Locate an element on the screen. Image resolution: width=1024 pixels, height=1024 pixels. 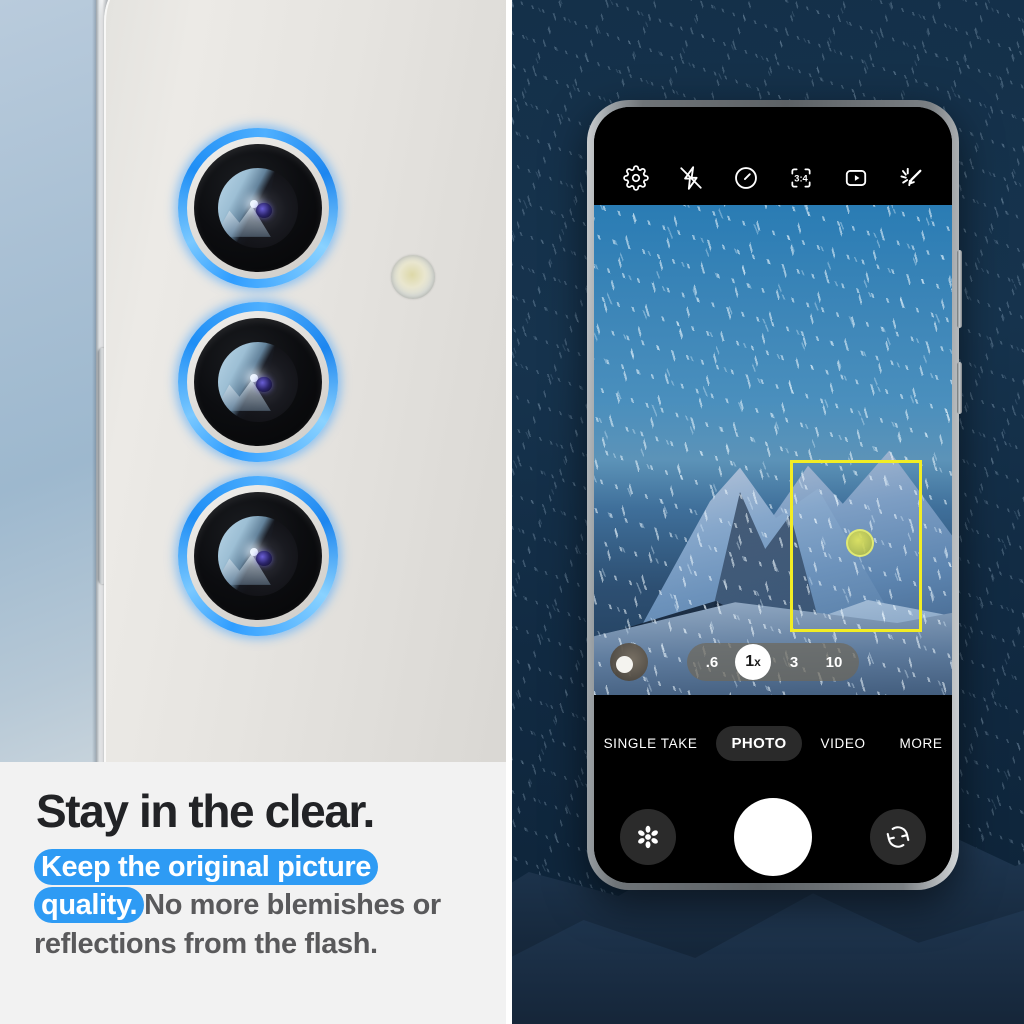
zoom-option-3: 10 is located at coordinates (834, 662).